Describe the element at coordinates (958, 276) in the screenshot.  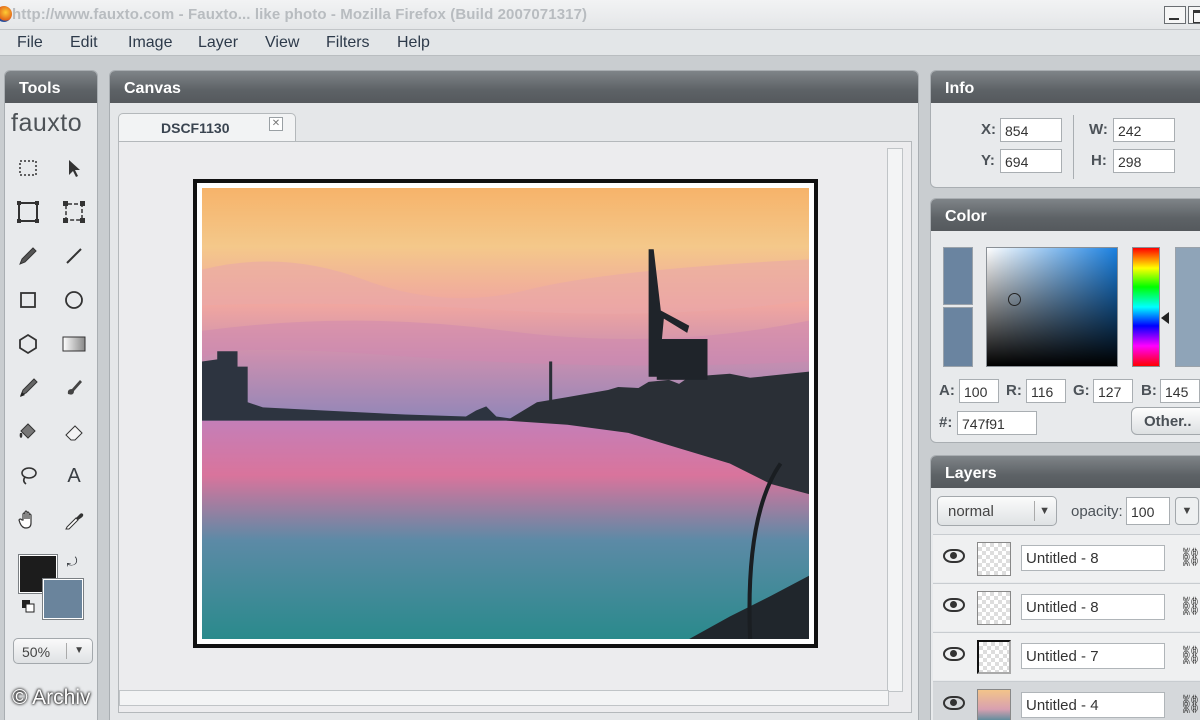
I see `current-color-swatch` at that location.